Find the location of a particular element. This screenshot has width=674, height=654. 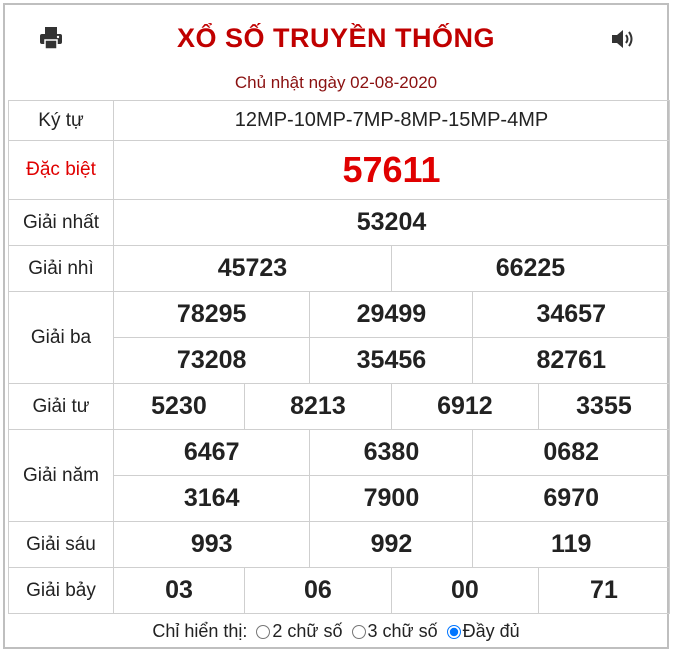

filter-option-label: 3 chữ số is located at coordinates (402, 631).